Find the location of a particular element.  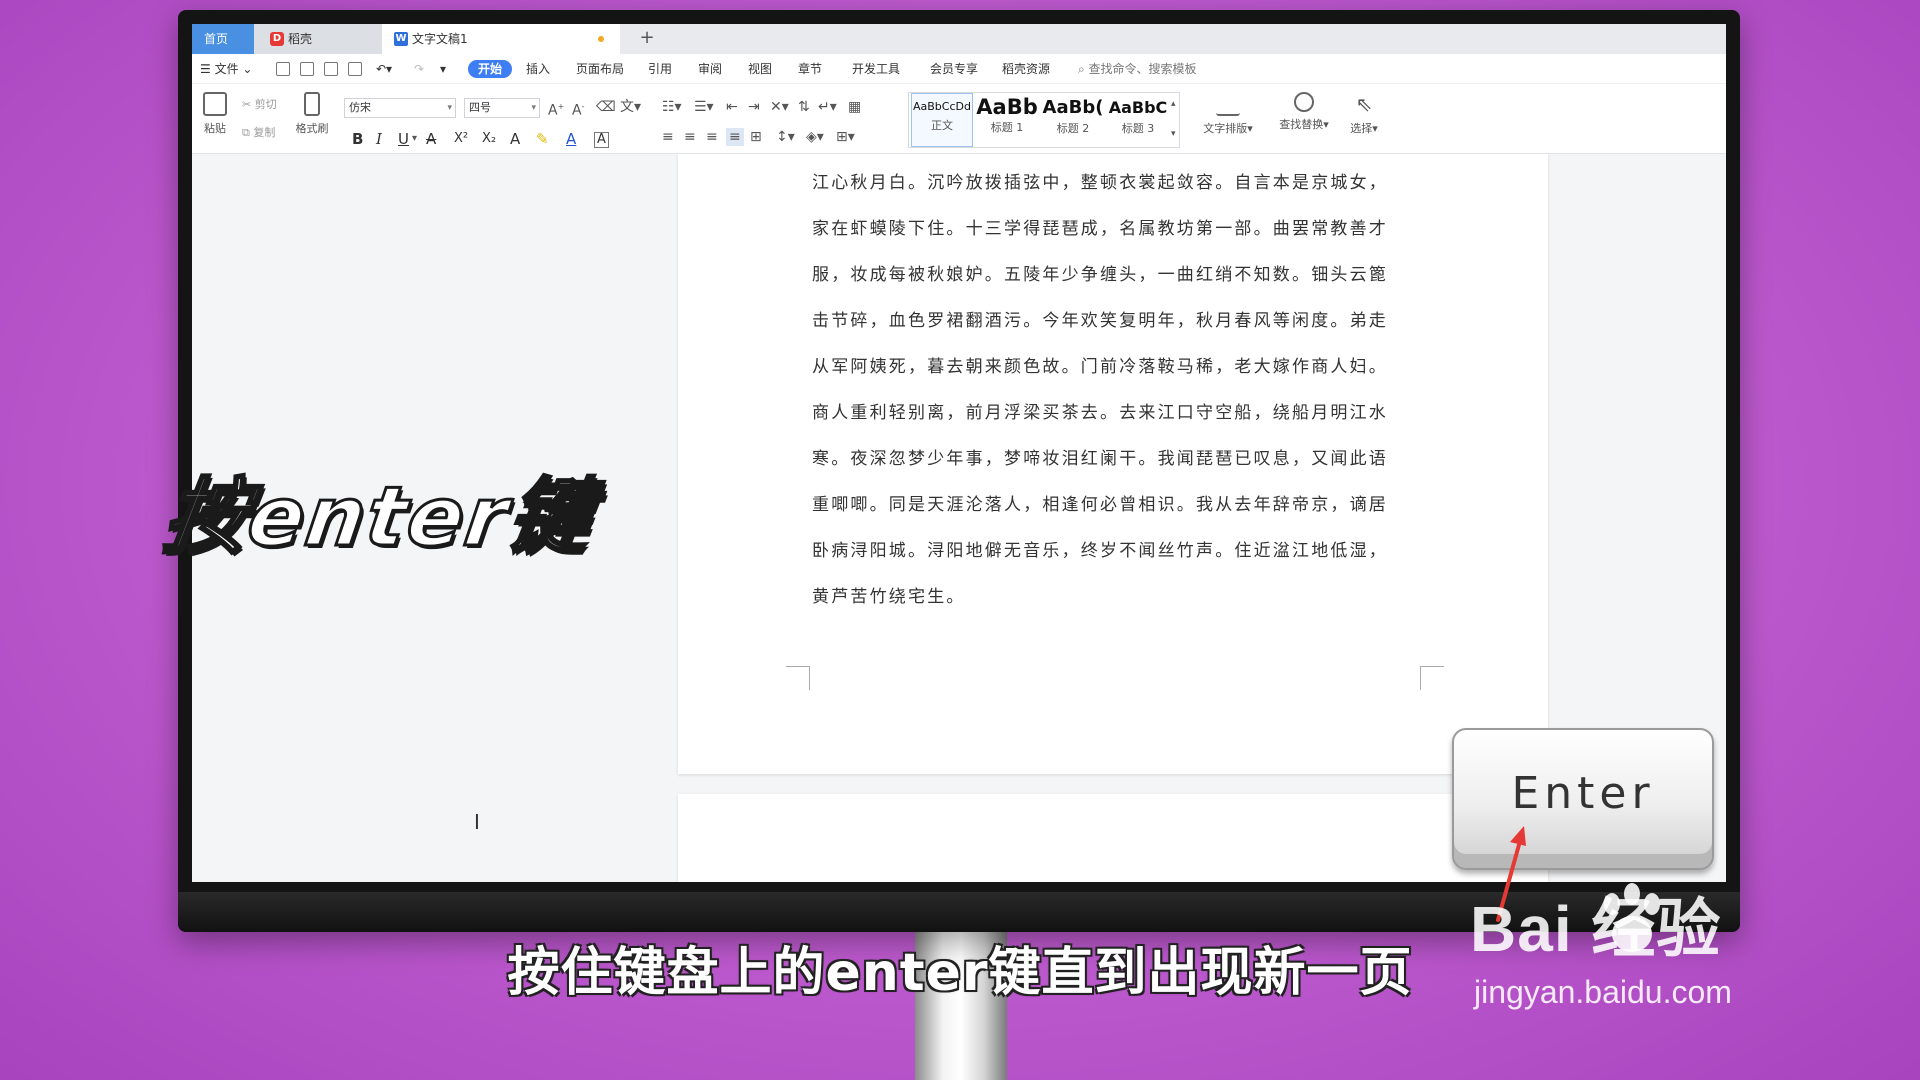

font-size-select: 四号 is located at coordinates (502, 108).